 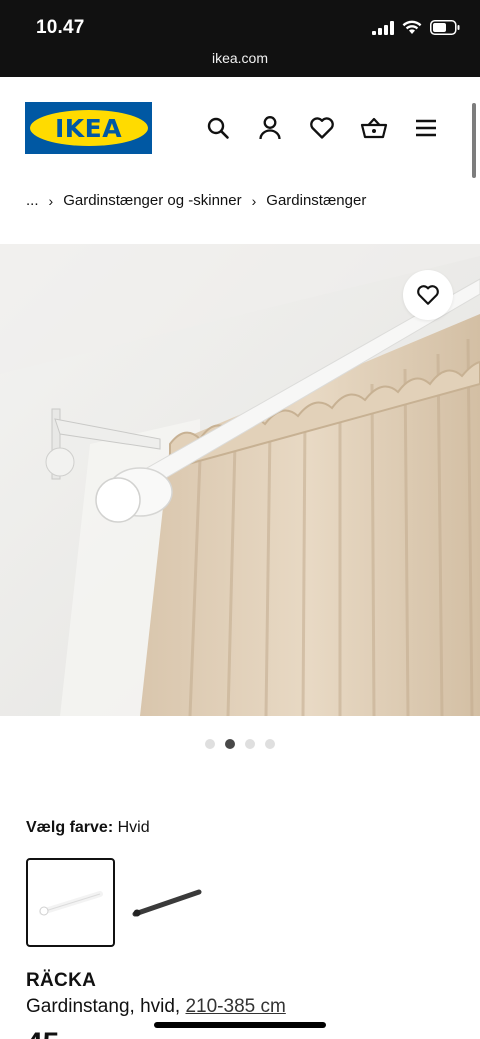 I want to click on user-icon, so click(x=270, y=128).